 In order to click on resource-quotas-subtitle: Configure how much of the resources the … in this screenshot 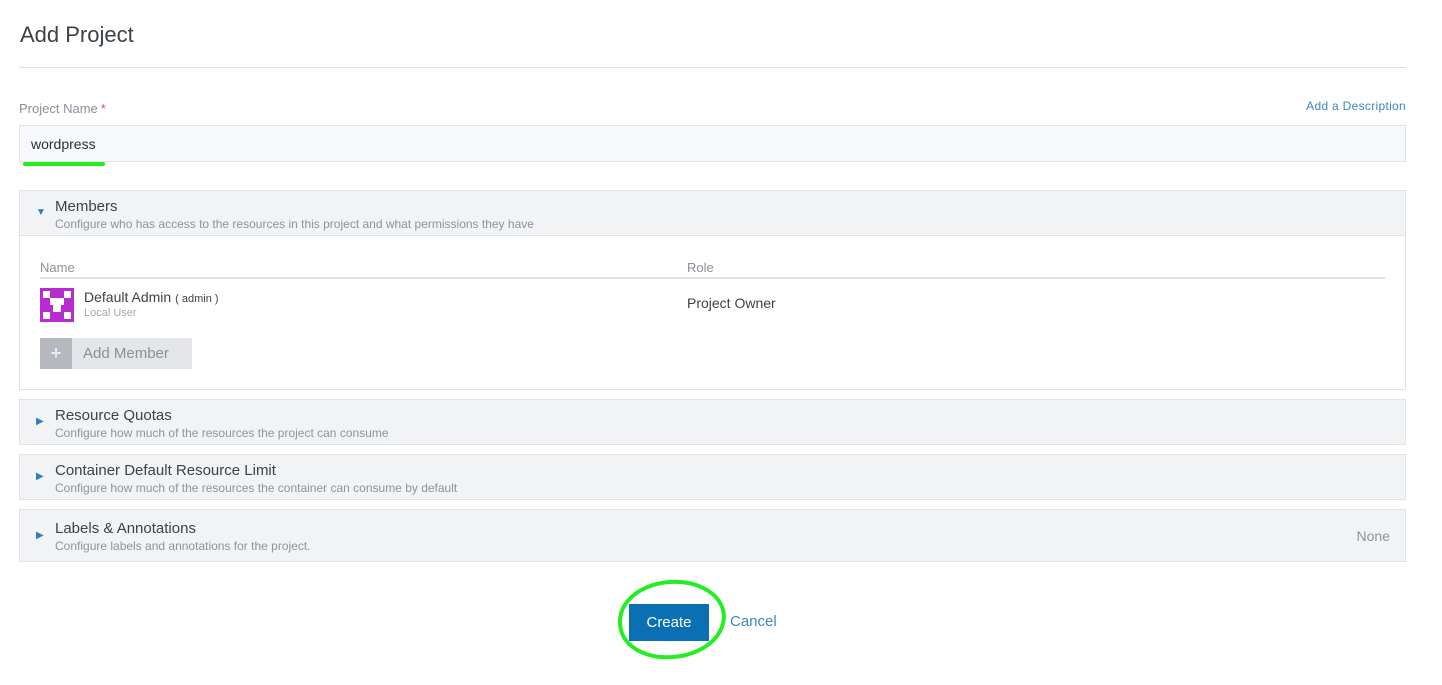, I will do `click(222, 433)`.